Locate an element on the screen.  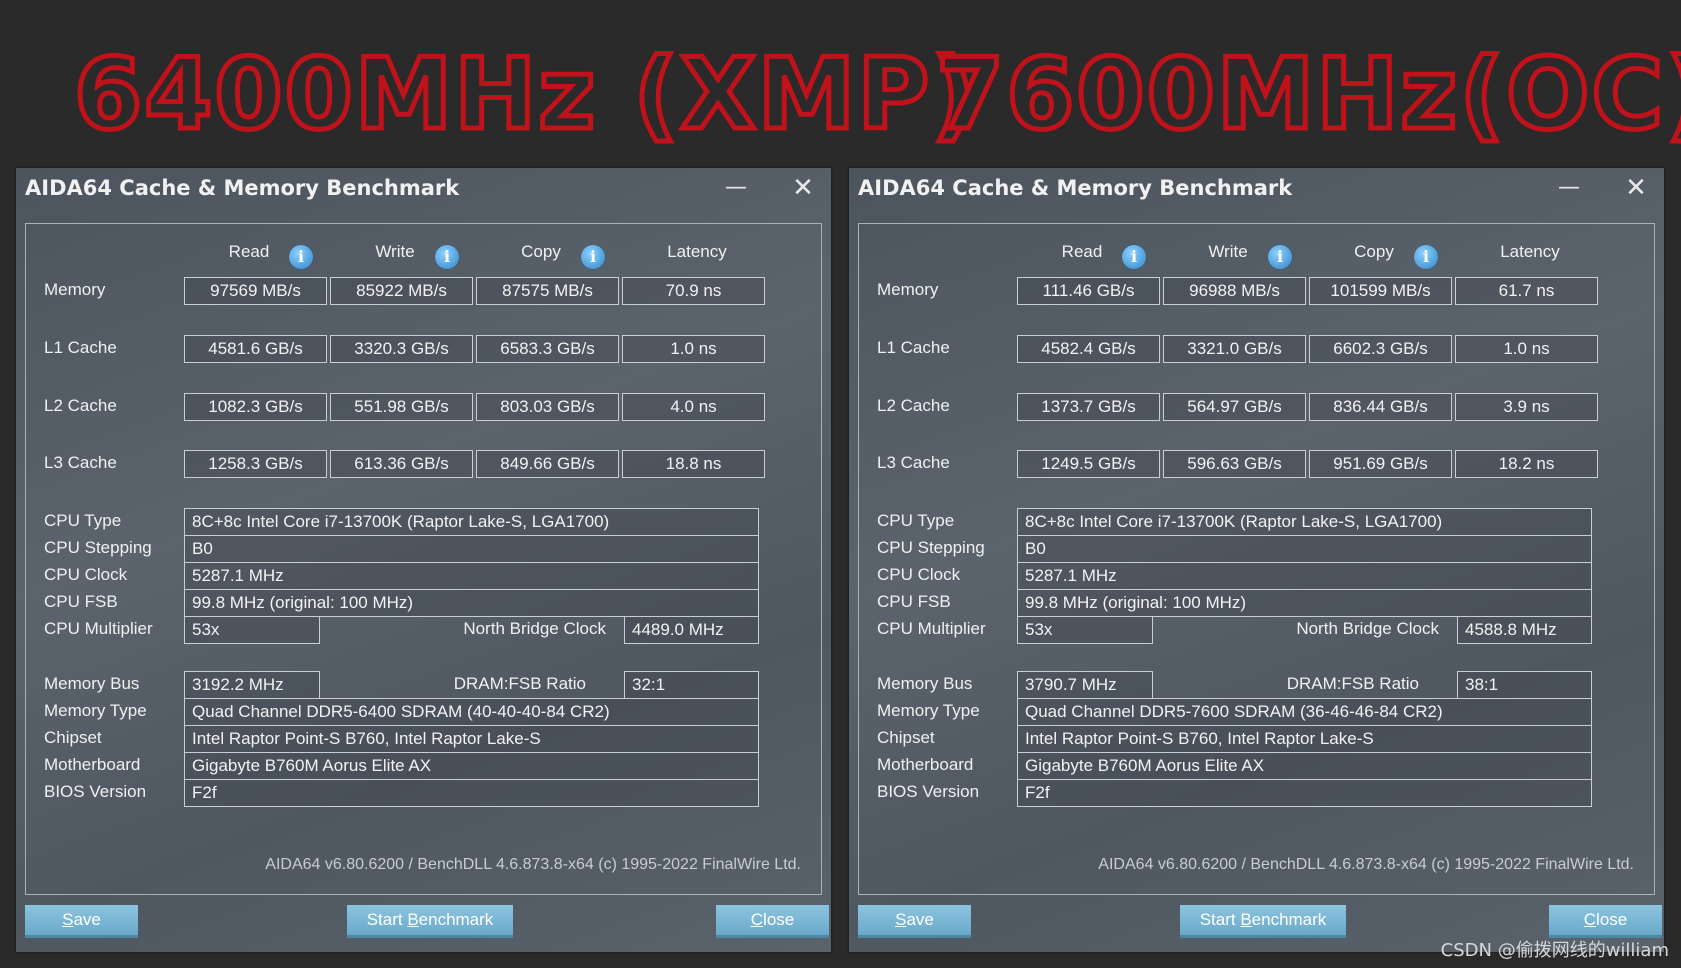
result-cell-read: 4581.6 GB/s is located at coordinates (255, 349).